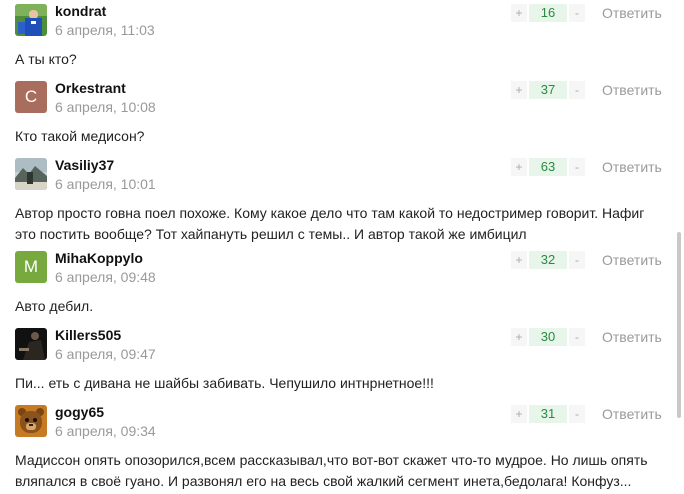  I want to click on comment-score: 32, so click(548, 260).